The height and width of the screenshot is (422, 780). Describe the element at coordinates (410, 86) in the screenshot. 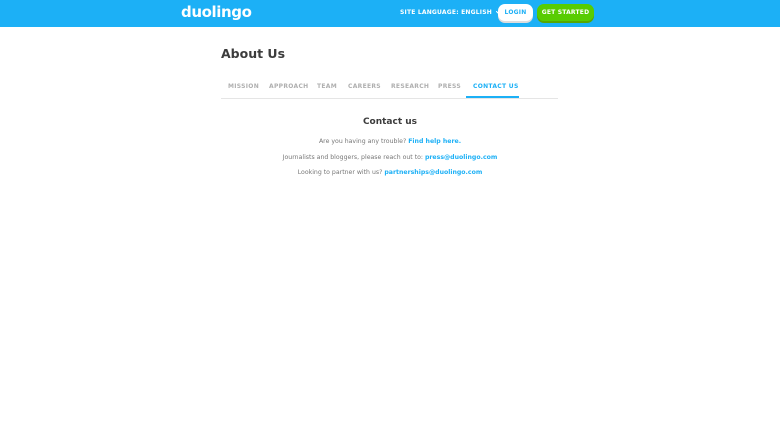

I see `tab-research: RESEARCH` at that location.